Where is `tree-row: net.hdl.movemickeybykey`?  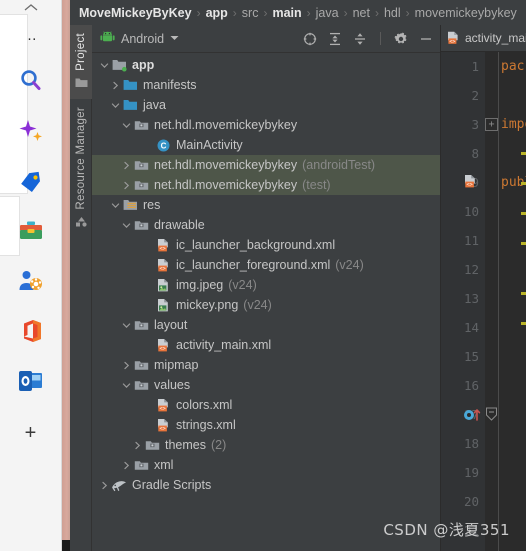
tree-row: net.hdl.movemickeybykey is located at coordinates (266, 125).